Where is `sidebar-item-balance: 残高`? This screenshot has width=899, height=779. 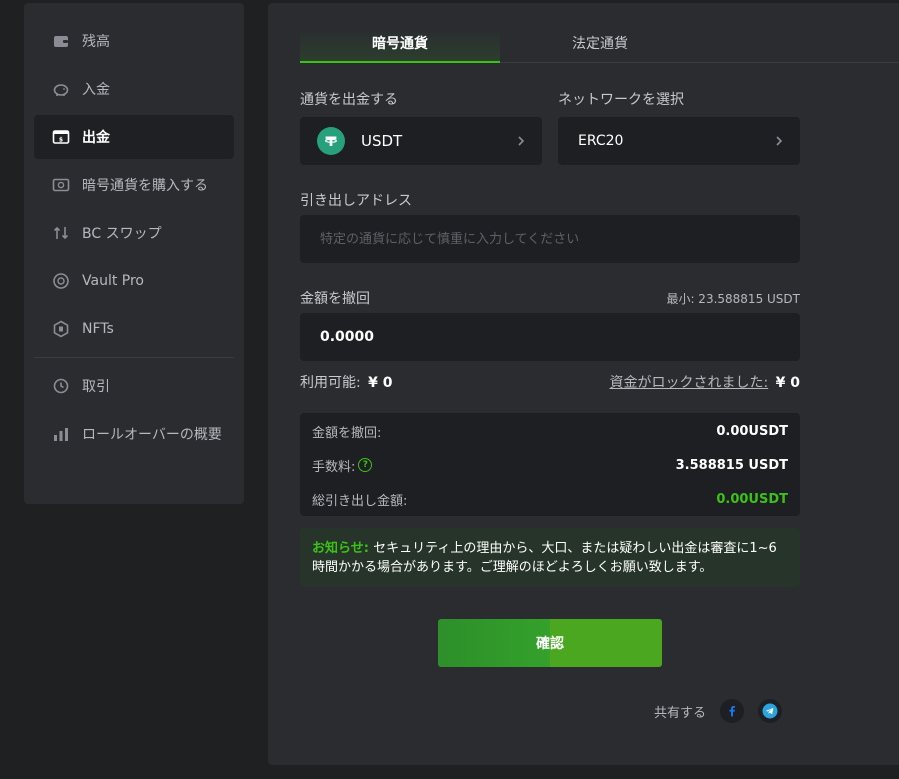 sidebar-item-balance: 残高 is located at coordinates (134, 41).